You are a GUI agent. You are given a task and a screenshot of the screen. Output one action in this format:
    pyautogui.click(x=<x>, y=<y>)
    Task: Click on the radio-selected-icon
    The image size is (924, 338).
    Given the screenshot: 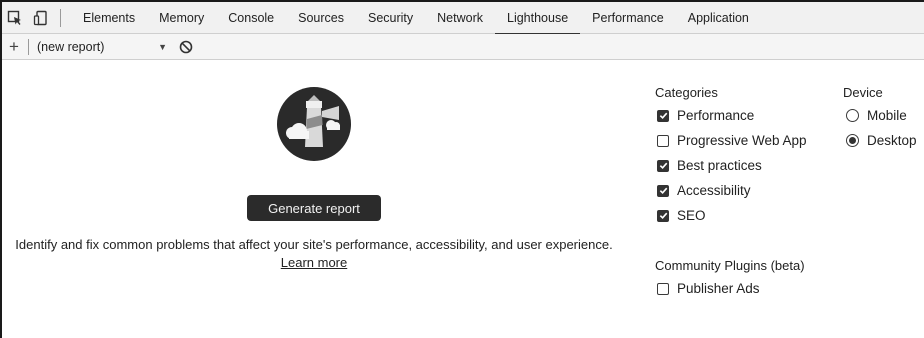 What is the action you would take?
    pyautogui.click(x=852, y=140)
    